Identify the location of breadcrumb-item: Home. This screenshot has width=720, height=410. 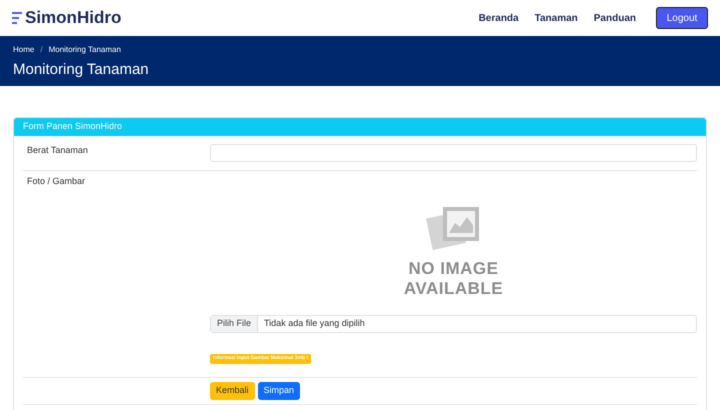
(23, 50).